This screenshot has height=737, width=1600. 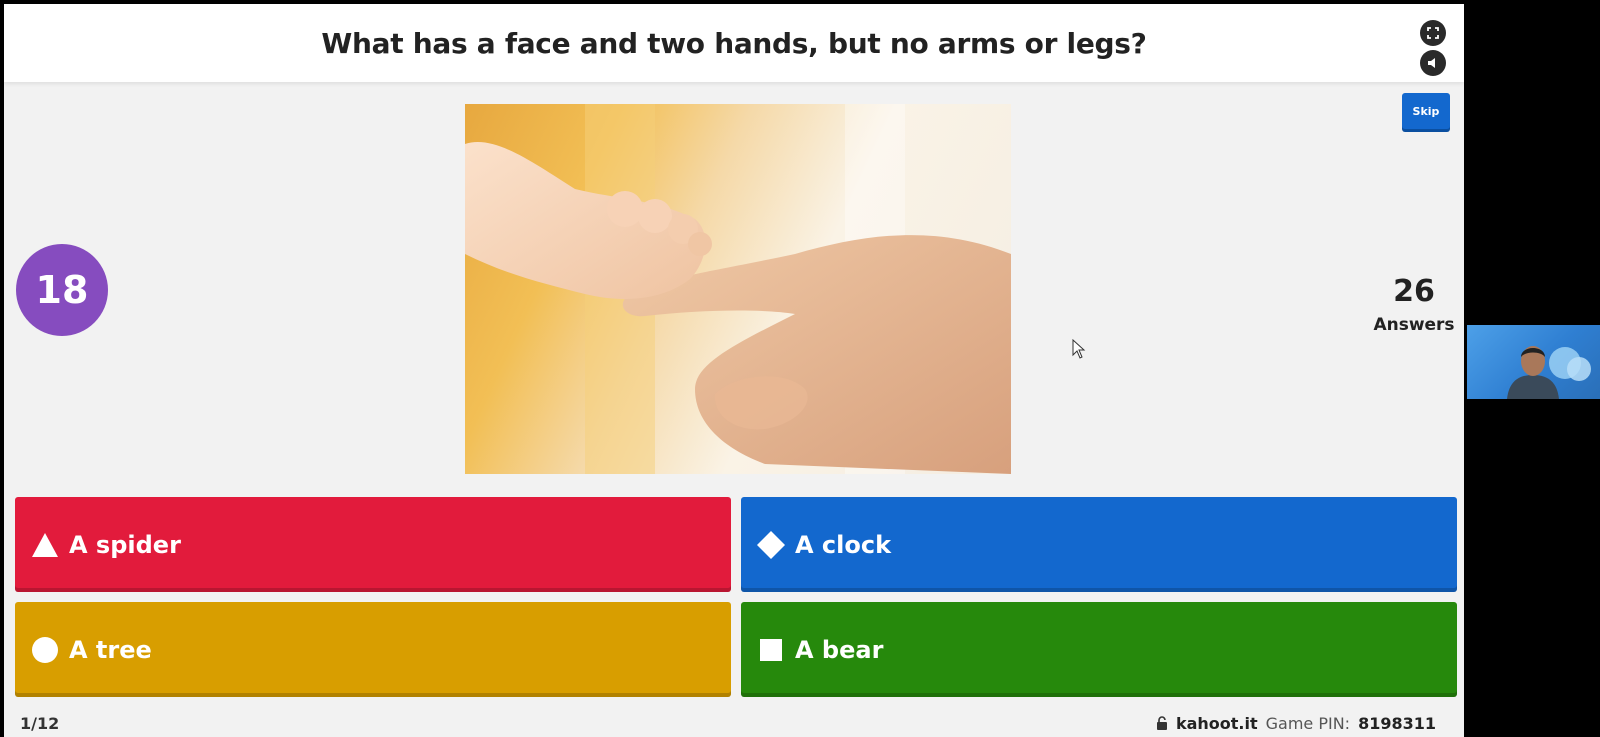 What do you see at coordinates (62, 290) in the screenshot?
I see `timer-badge: 18` at bounding box center [62, 290].